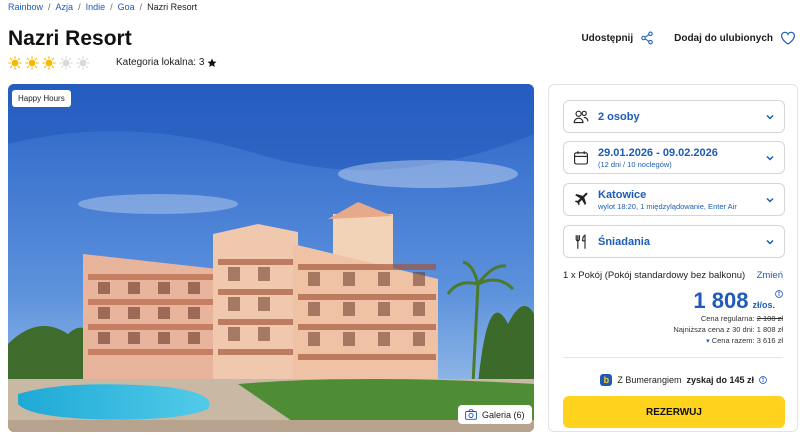  I want to click on local-category: Kategoria lokalna: 3, so click(166, 62).